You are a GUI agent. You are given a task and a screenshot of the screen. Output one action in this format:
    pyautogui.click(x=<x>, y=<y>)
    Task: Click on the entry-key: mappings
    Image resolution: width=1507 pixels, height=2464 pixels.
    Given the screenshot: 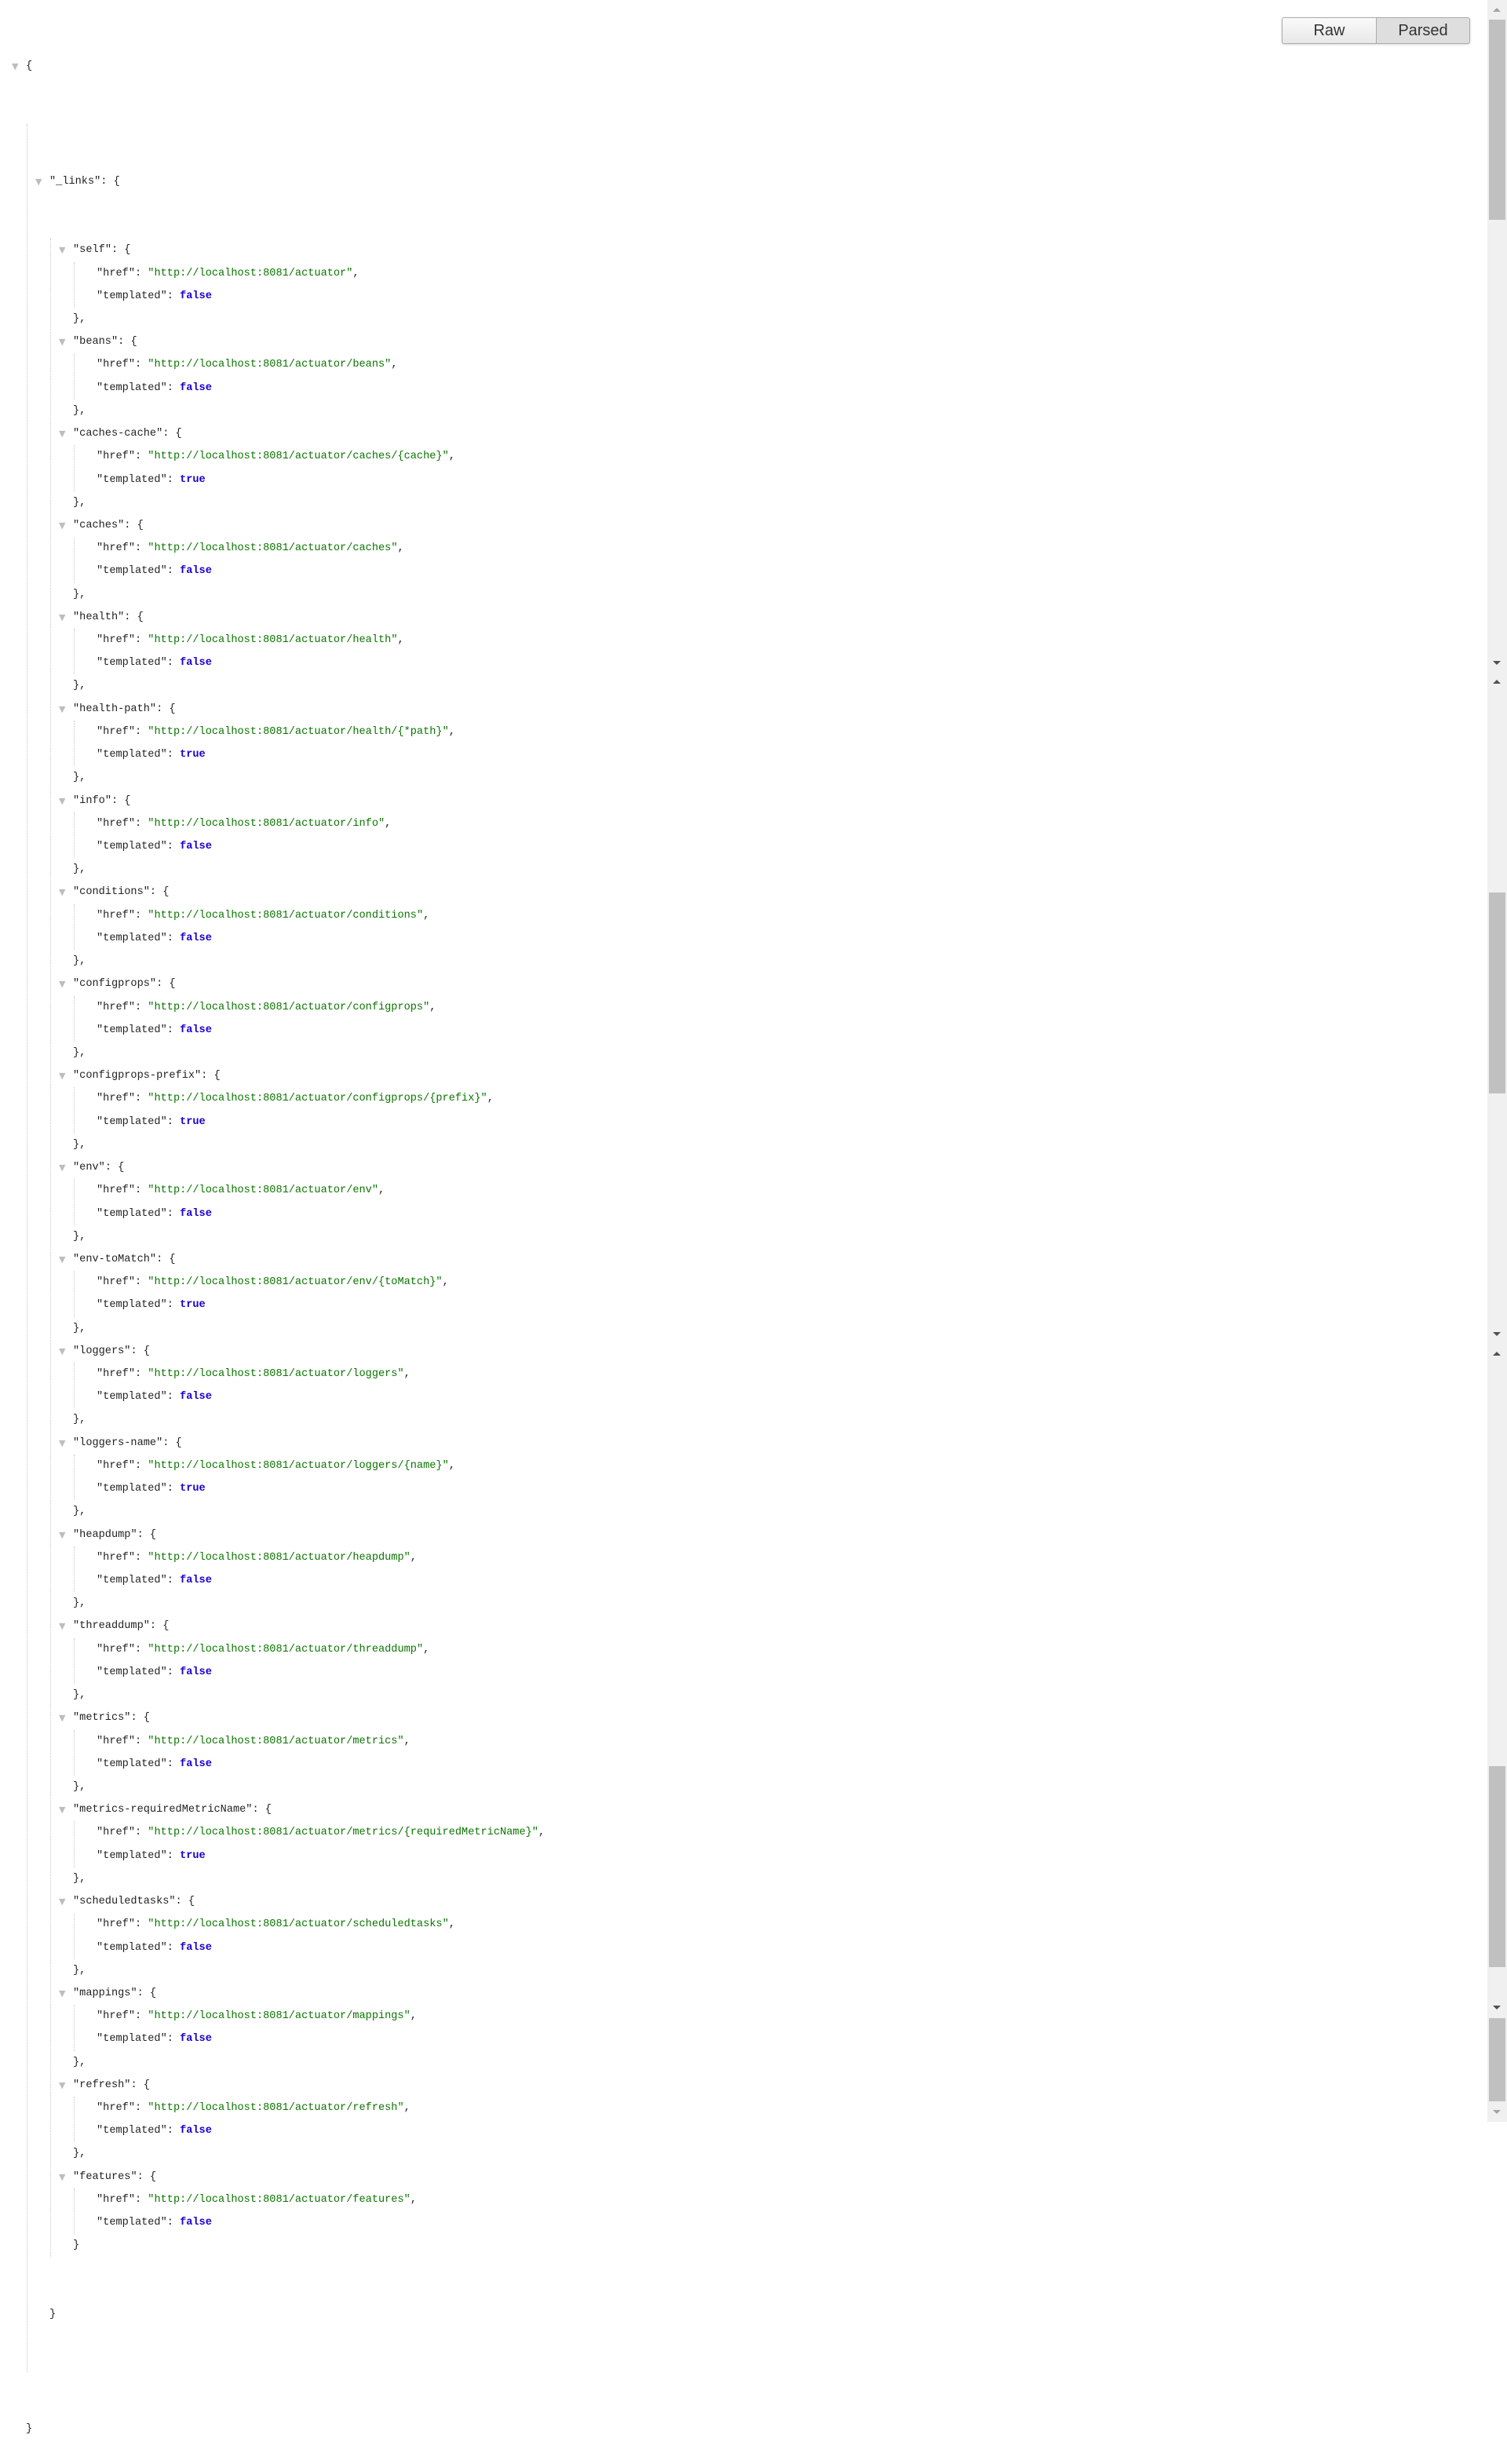 What is the action you would take?
    pyautogui.click(x=105, y=1993)
    